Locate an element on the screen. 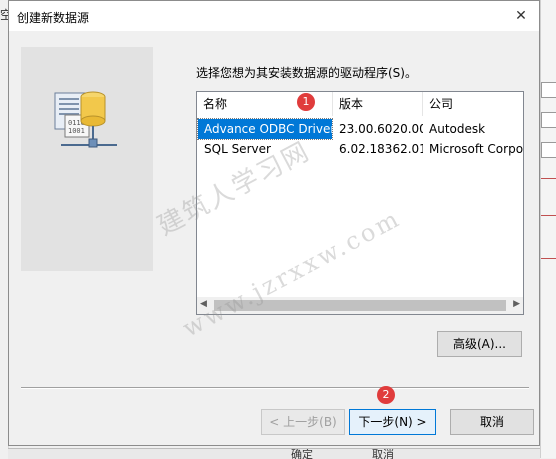  list-header: 名称 版本 公司 is located at coordinates (360, 104).